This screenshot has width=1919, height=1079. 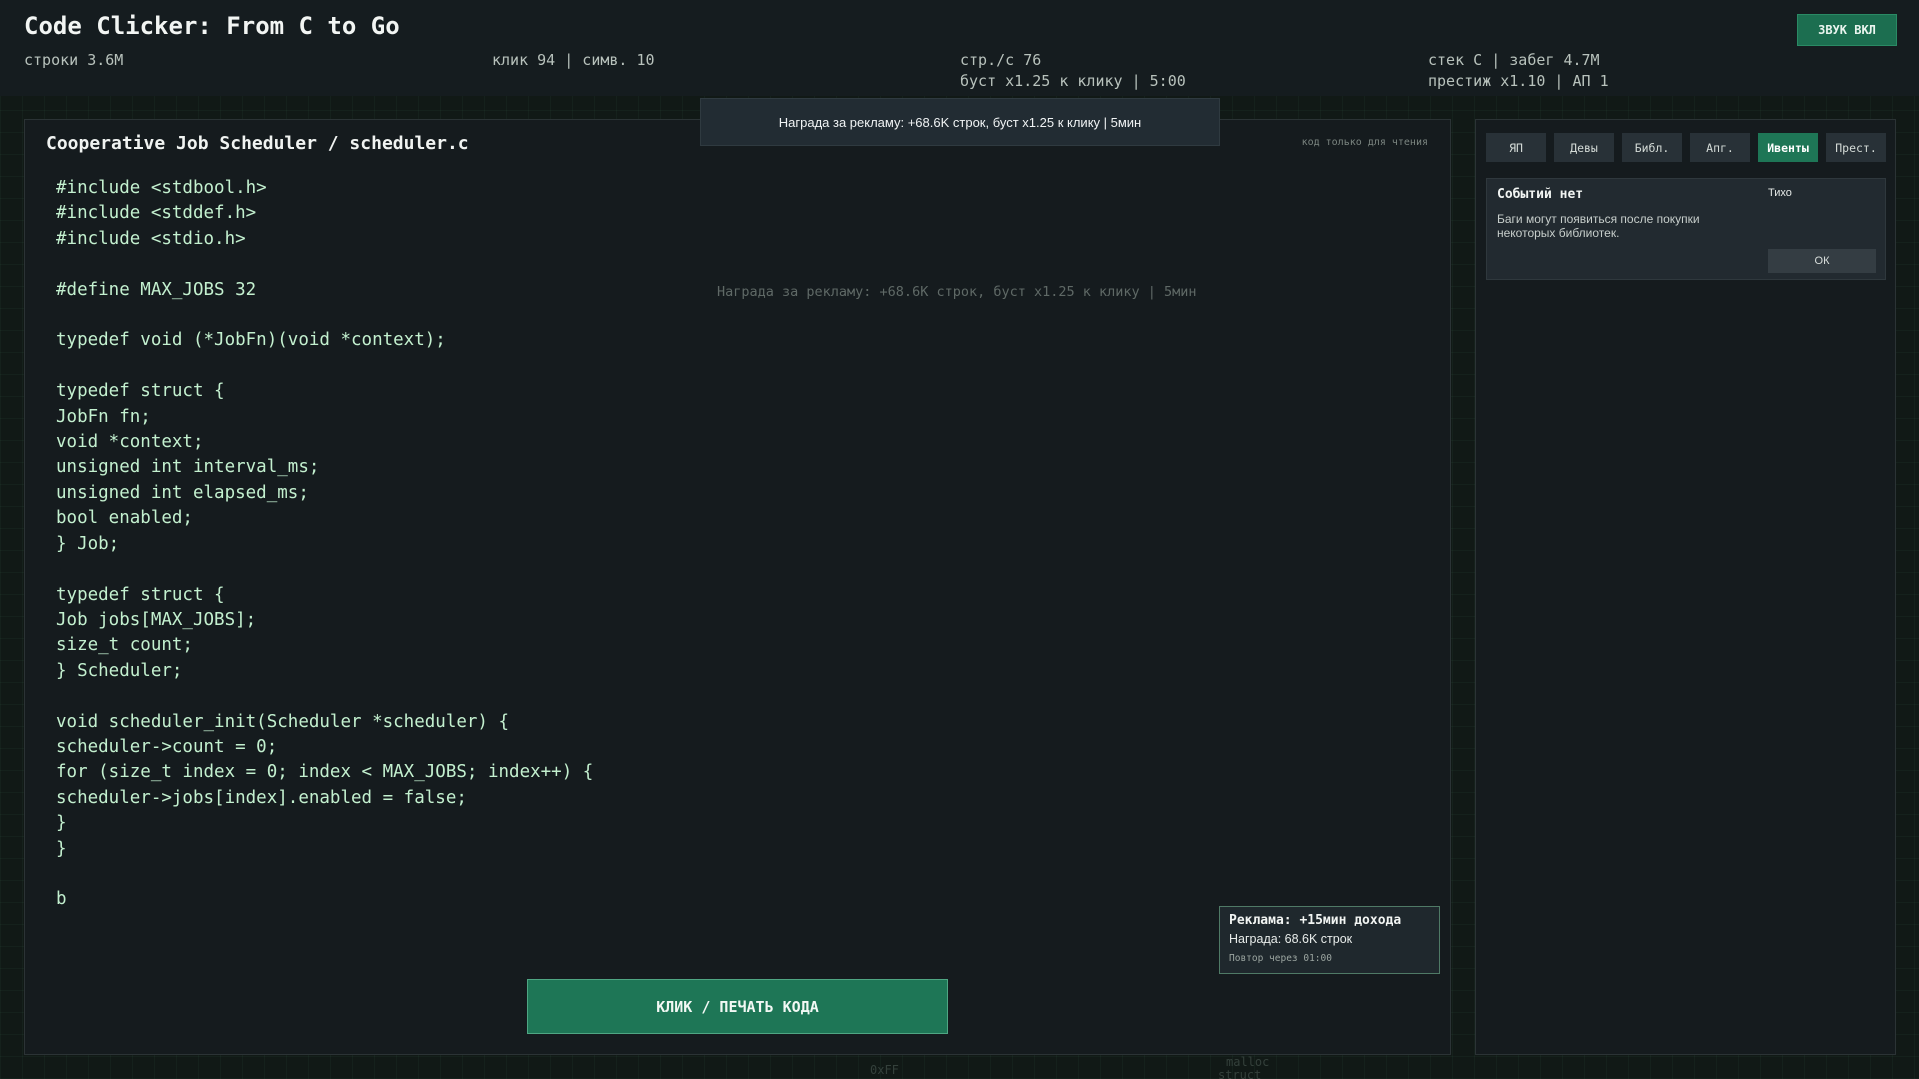 I want to click on background-deco-malloc: malloc, so click(x=1248, y=1062).